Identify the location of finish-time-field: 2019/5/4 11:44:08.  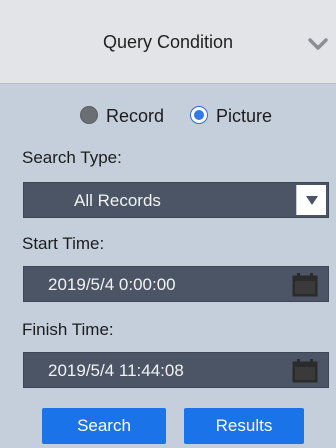
(176, 370).